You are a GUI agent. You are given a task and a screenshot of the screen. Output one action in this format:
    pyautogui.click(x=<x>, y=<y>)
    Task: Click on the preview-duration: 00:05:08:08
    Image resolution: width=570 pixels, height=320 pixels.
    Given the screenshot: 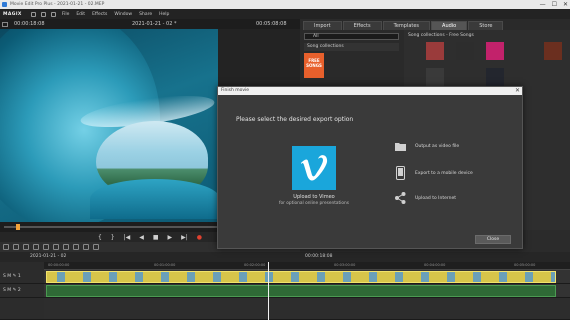 What is the action you would take?
    pyautogui.click(x=271, y=24)
    